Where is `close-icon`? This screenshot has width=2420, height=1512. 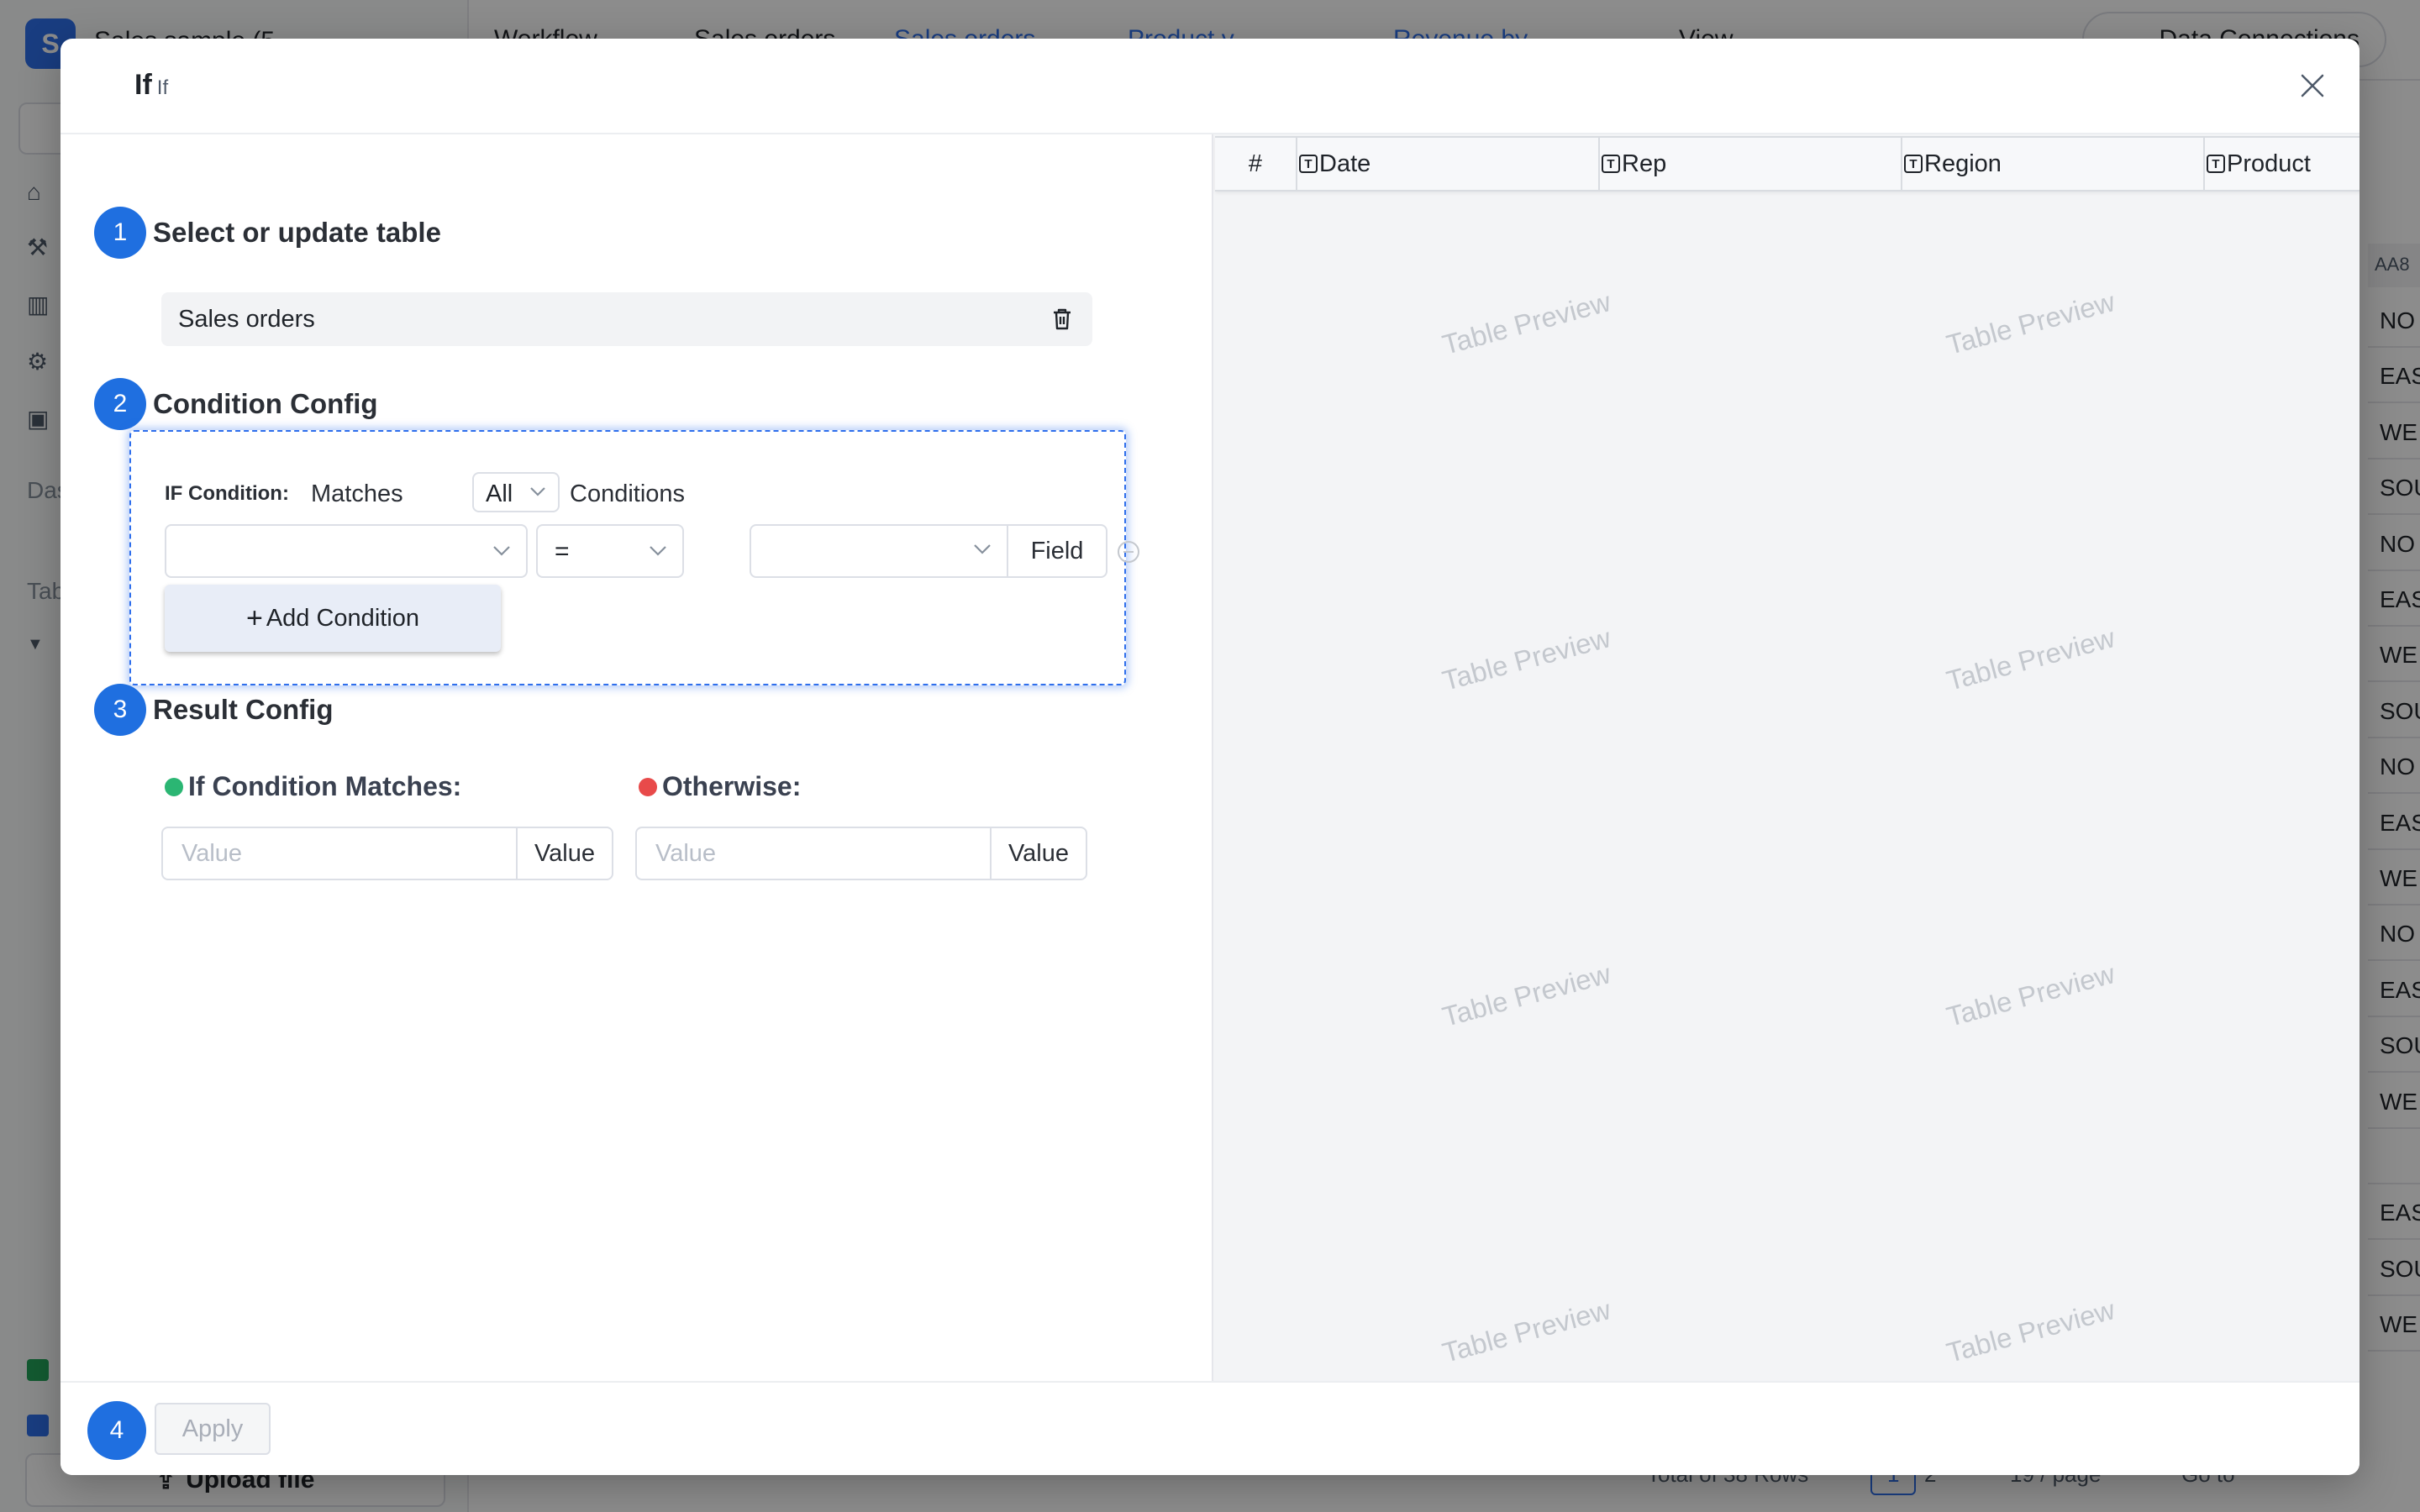
close-icon is located at coordinates (2312, 85).